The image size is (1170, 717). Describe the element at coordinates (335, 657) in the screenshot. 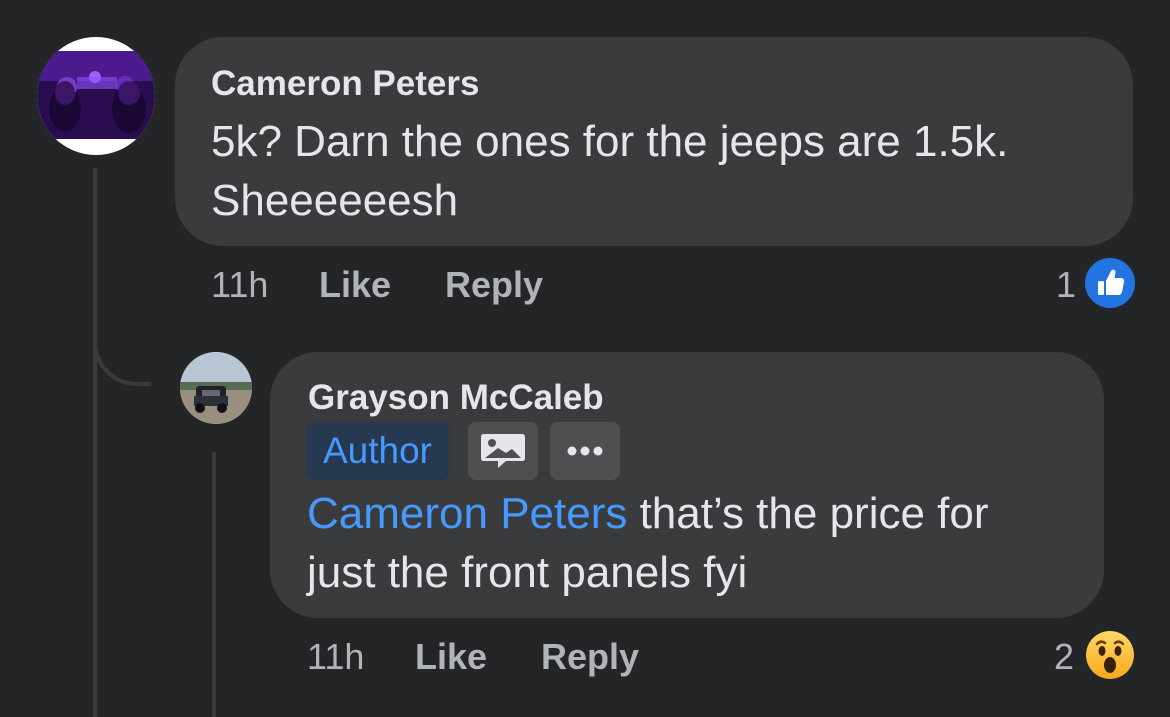

I see `reply-timestamp: 11h` at that location.